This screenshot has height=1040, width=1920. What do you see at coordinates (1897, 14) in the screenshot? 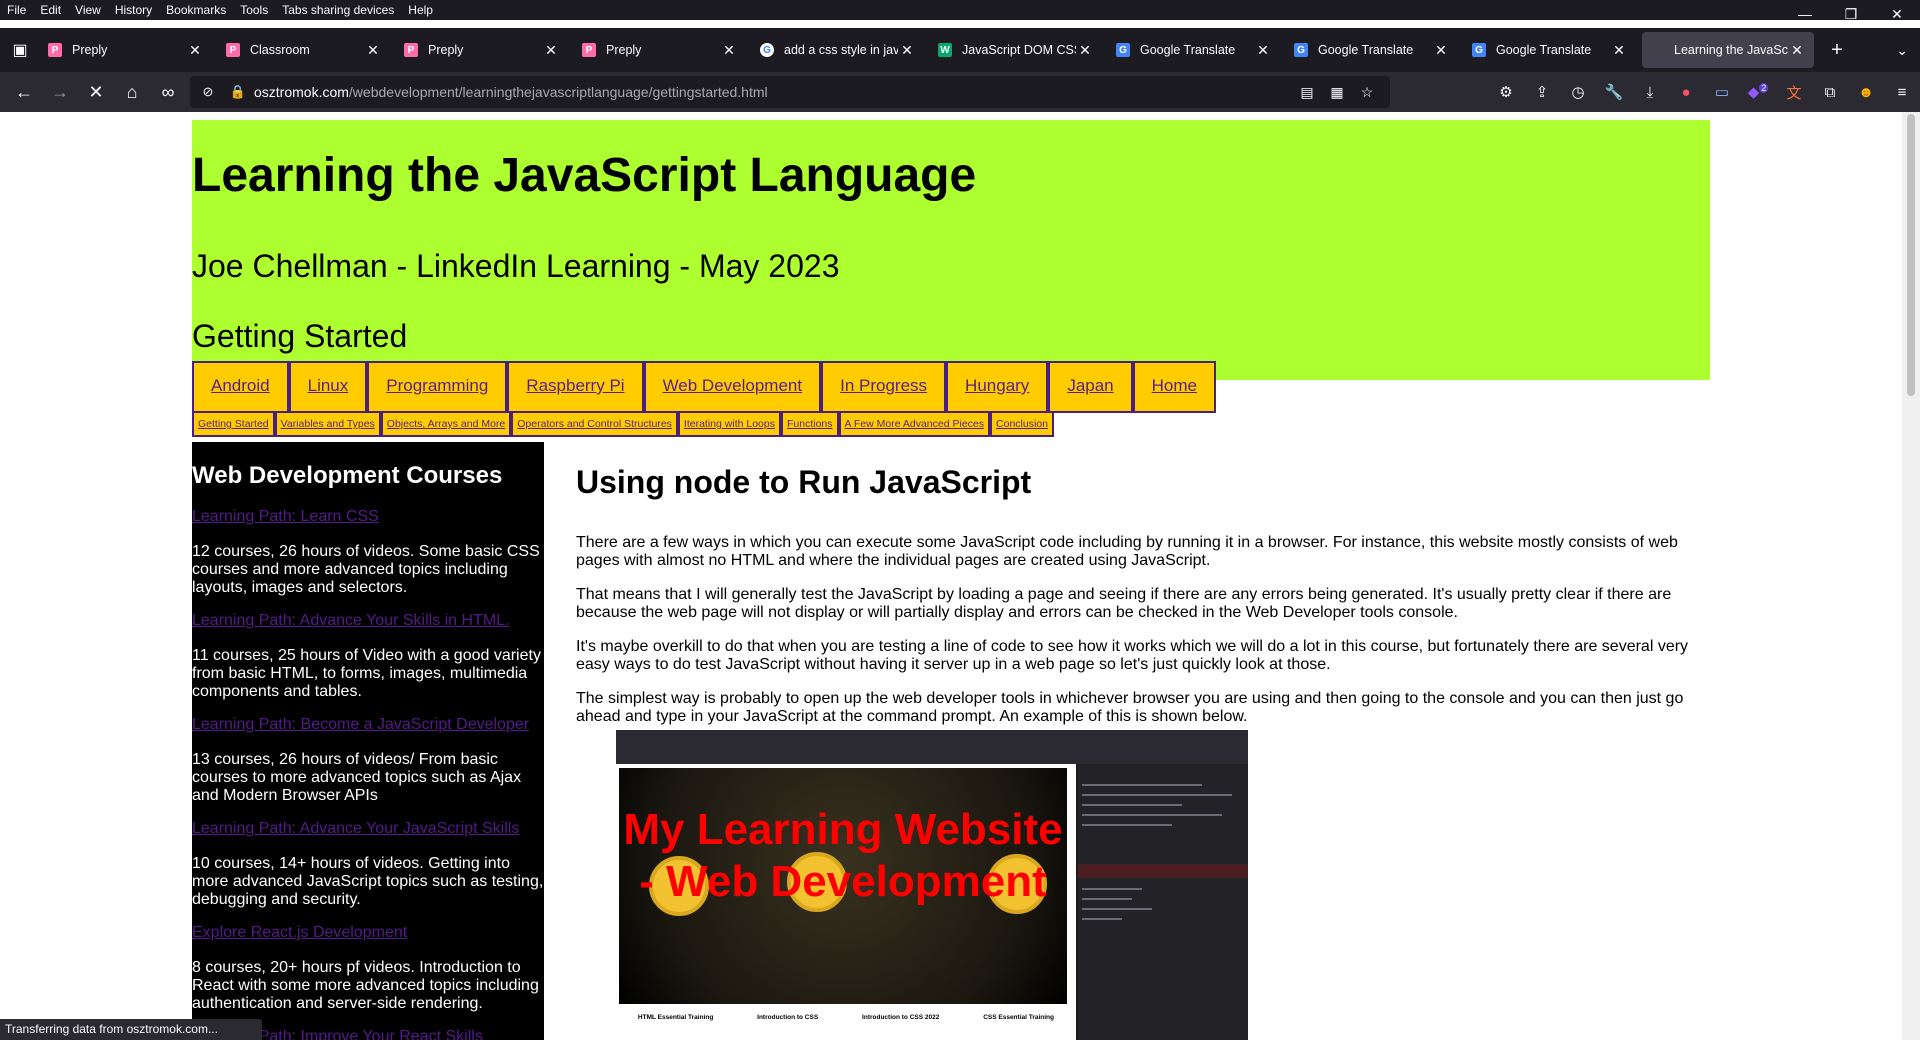
I see `close-window-icon: ✕` at bounding box center [1897, 14].